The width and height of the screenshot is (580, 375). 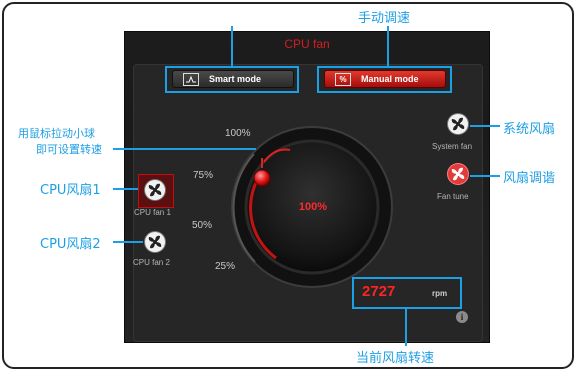 What do you see at coordinates (313, 207) in the screenshot?
I see `dial-value: 100%` at bounding box center [313, 207].